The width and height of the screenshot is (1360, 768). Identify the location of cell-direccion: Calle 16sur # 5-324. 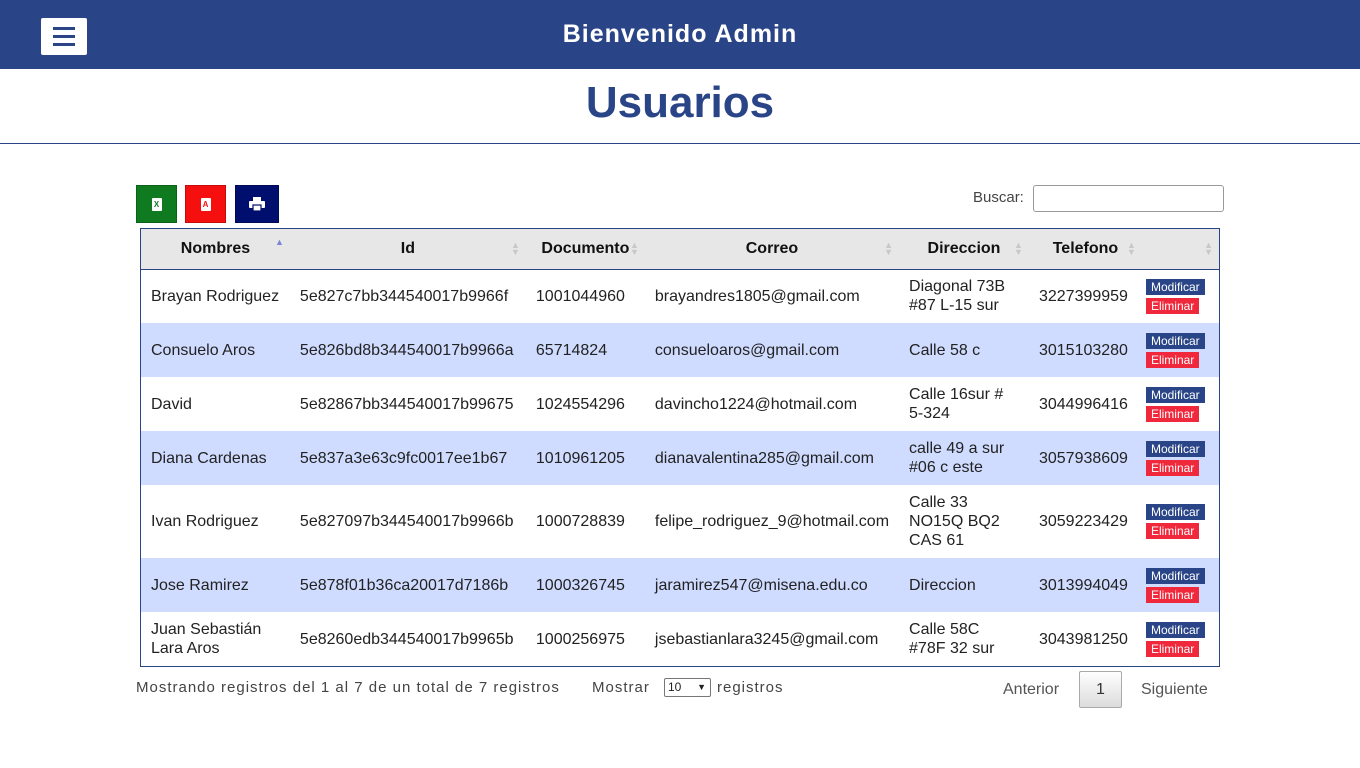
(956, 404).